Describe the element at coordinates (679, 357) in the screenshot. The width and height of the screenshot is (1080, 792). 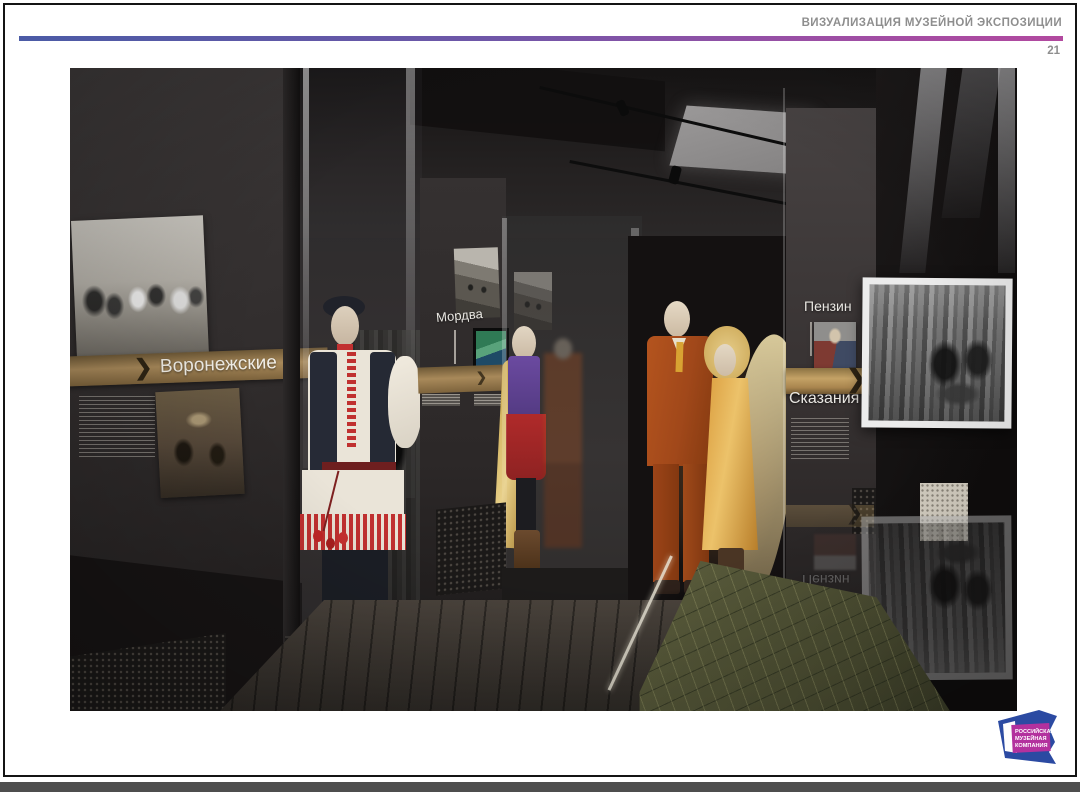
I see `groom-tie` at that location.